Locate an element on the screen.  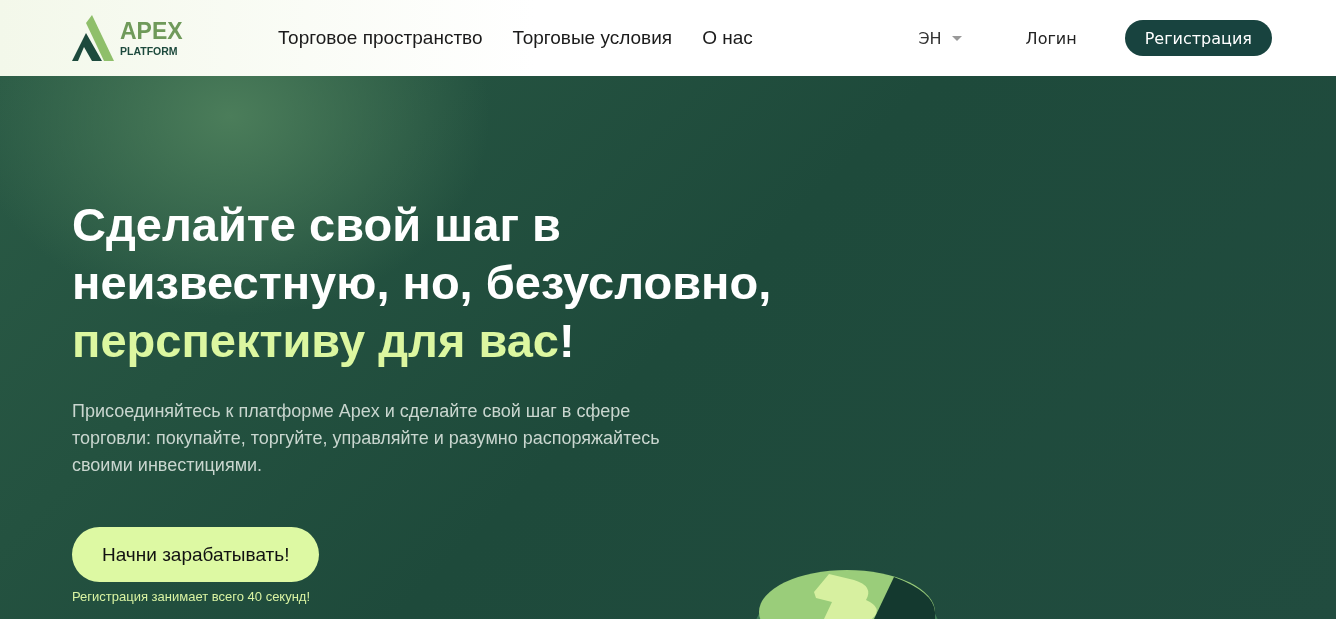
start-earning-button: Начни зарабатывать! is located at coordinates (196, 554).